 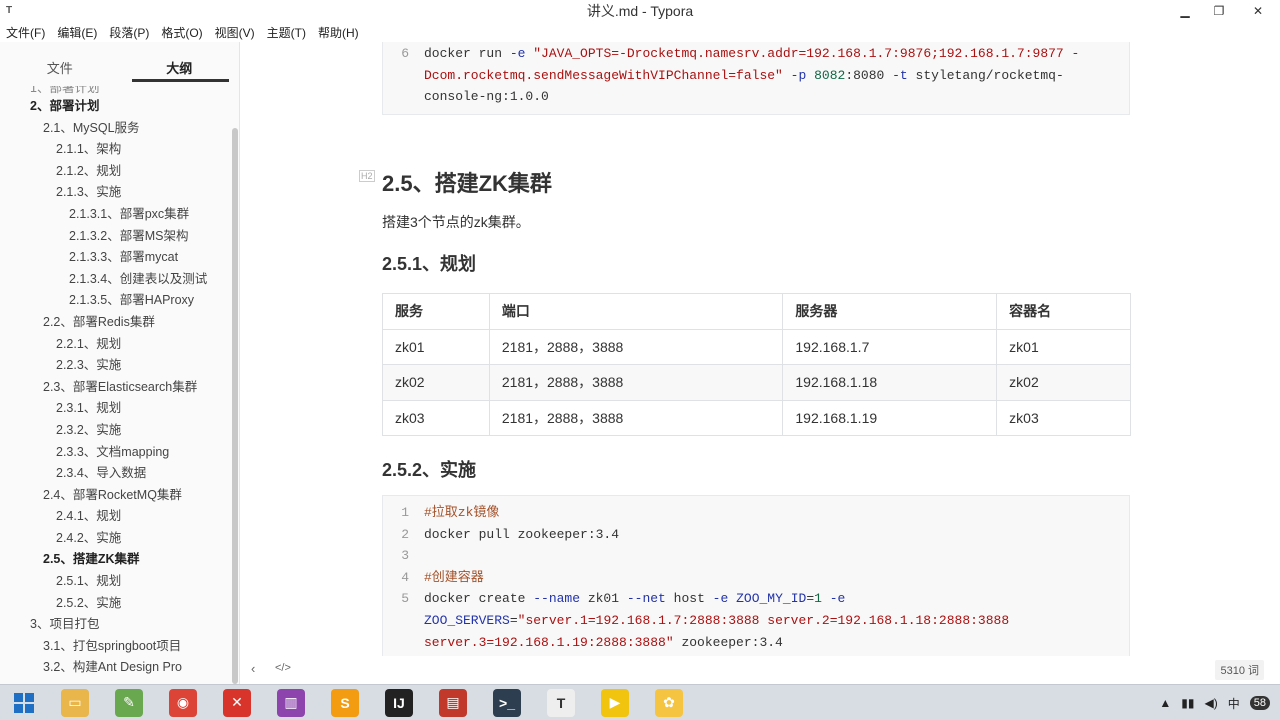 What do you see at coordinates (116, 647) in the screenshot?
I see `outline-item: 3.1、打包springboot项目` at bounding box center [116, 647].